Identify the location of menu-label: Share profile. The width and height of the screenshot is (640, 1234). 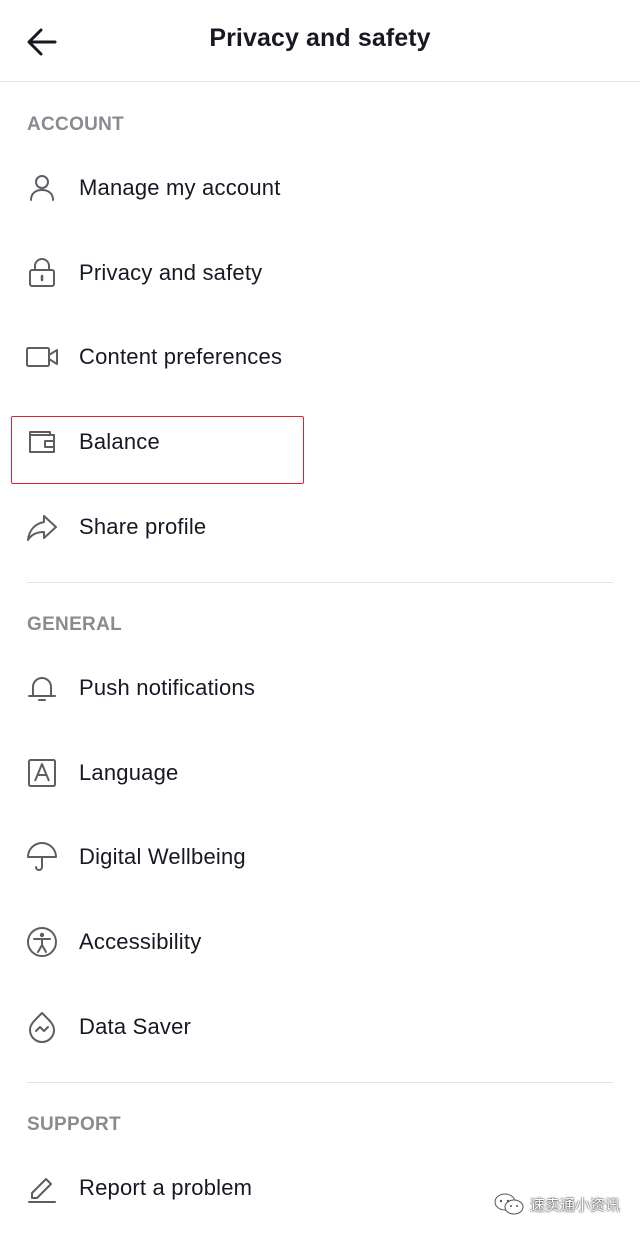
(143, 526).